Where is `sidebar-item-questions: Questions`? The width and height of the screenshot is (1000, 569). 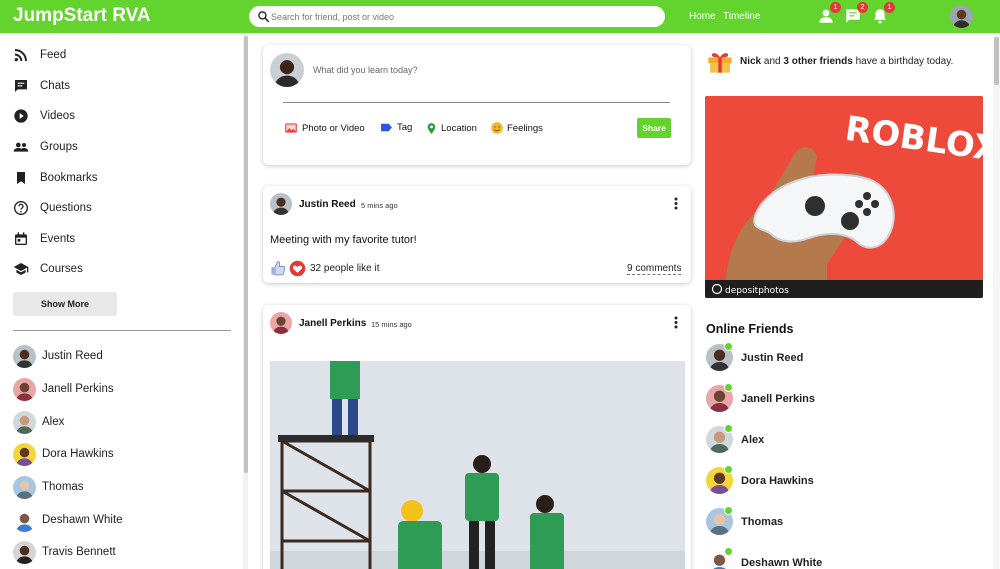 sidebar-item-questions: Questions is located at coordinates (52, 208).